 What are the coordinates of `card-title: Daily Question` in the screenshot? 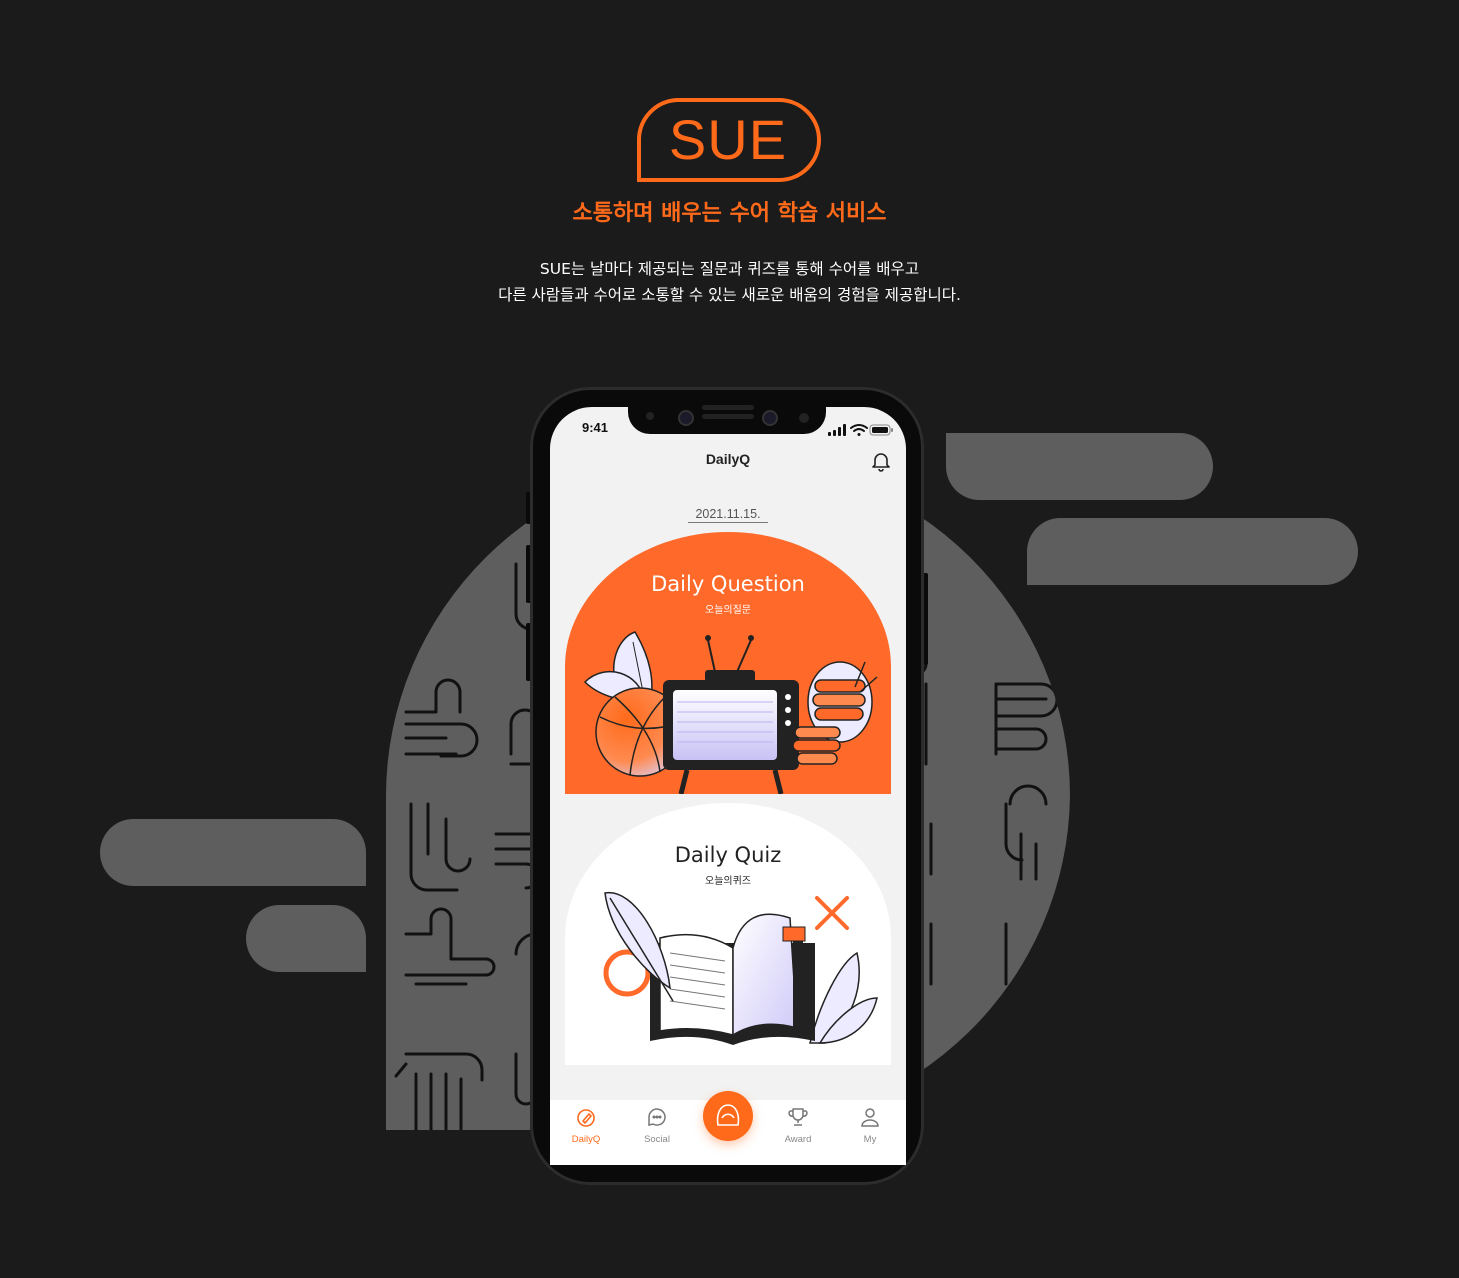 It's located at (728, 584).